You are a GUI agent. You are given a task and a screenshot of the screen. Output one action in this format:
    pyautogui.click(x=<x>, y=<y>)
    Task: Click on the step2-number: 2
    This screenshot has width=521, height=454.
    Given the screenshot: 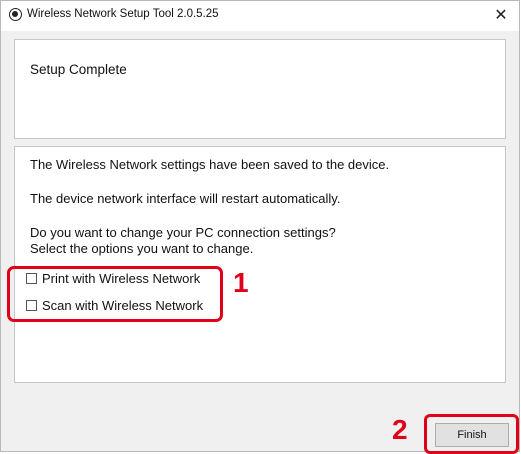 What is the action you would take?
    pyautogui.click(x=400, y=429)
    